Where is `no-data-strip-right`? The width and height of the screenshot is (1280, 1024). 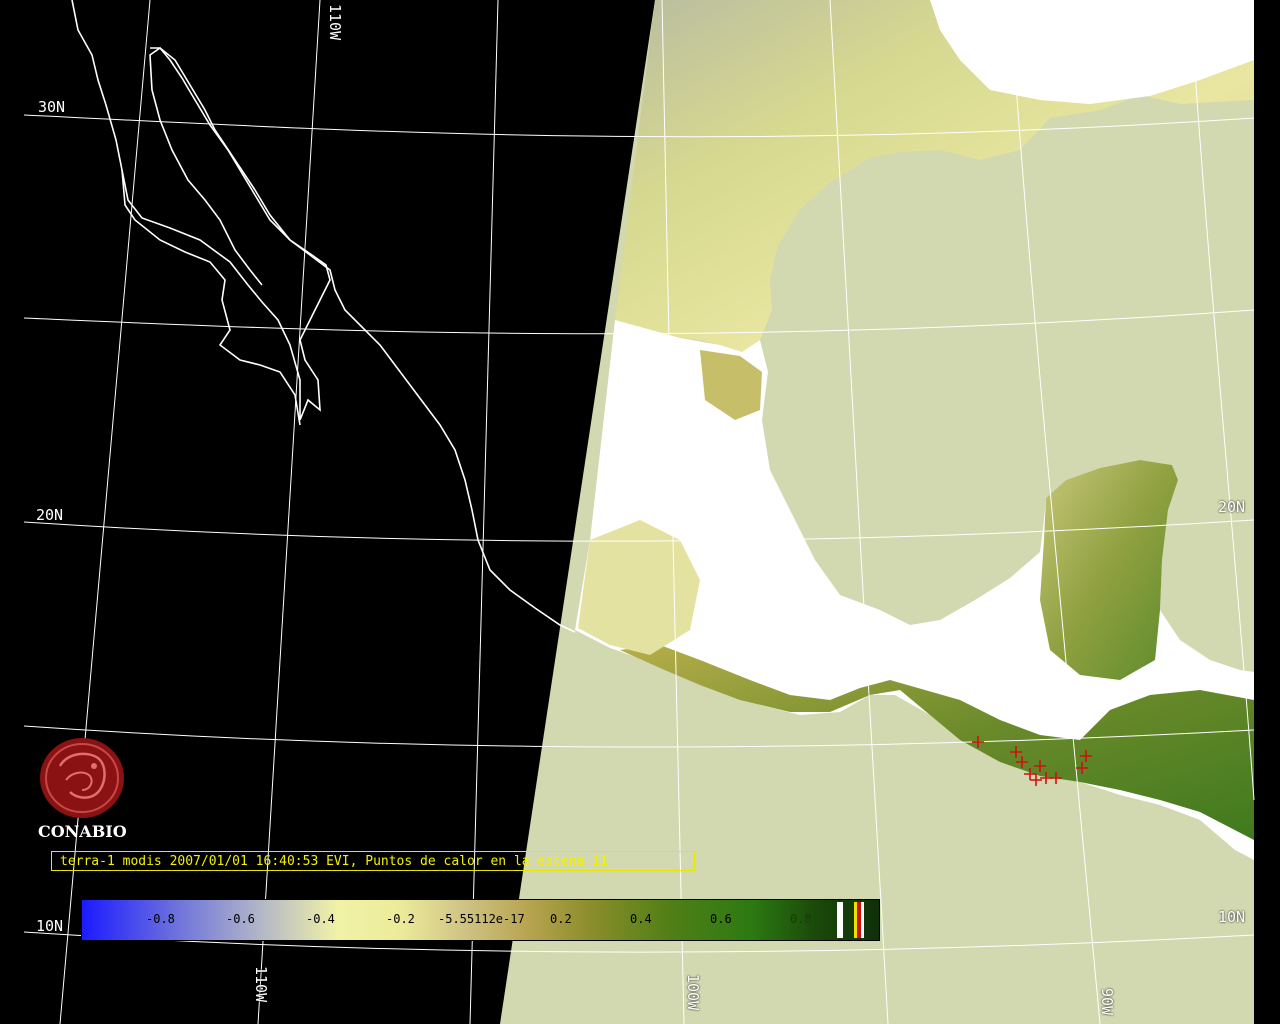 no-data-strip-right is located at coordinates (1267, 512).